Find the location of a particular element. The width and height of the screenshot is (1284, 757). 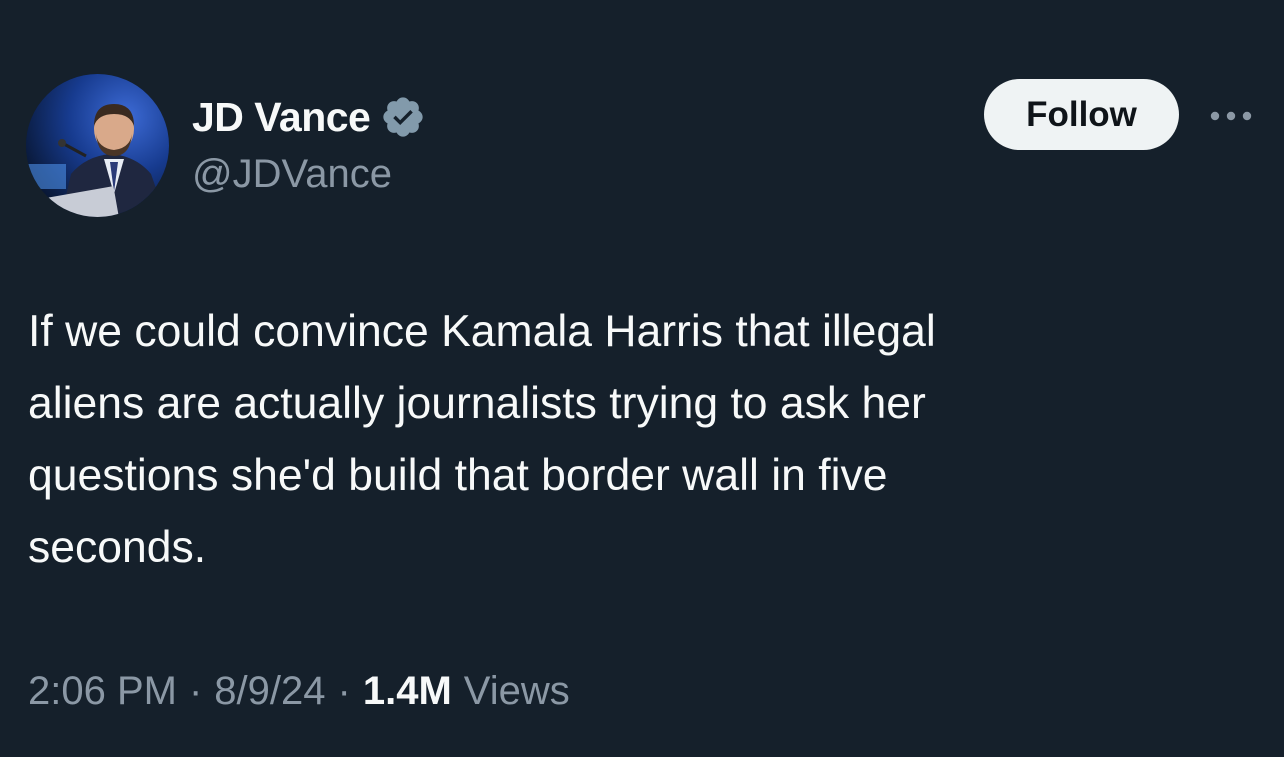

avatar-image is located at coordinates (97, 145).